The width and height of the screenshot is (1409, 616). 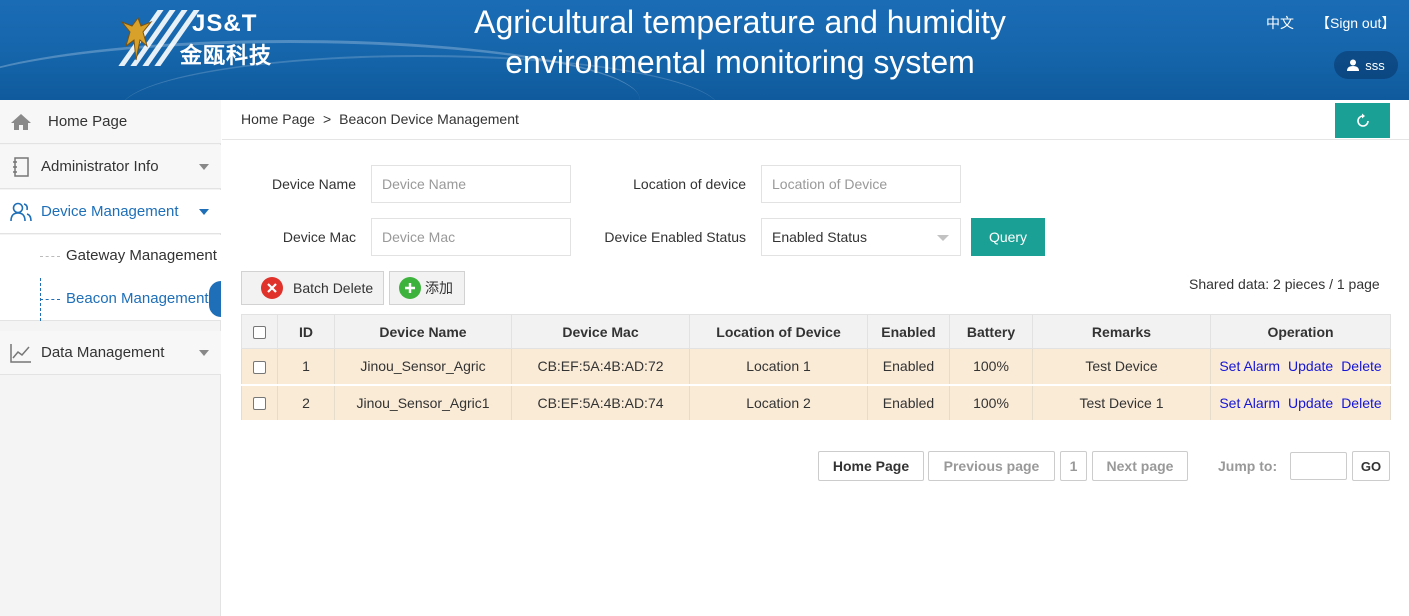 I want to click on go-button: GO, so click(x=1371, y=466).